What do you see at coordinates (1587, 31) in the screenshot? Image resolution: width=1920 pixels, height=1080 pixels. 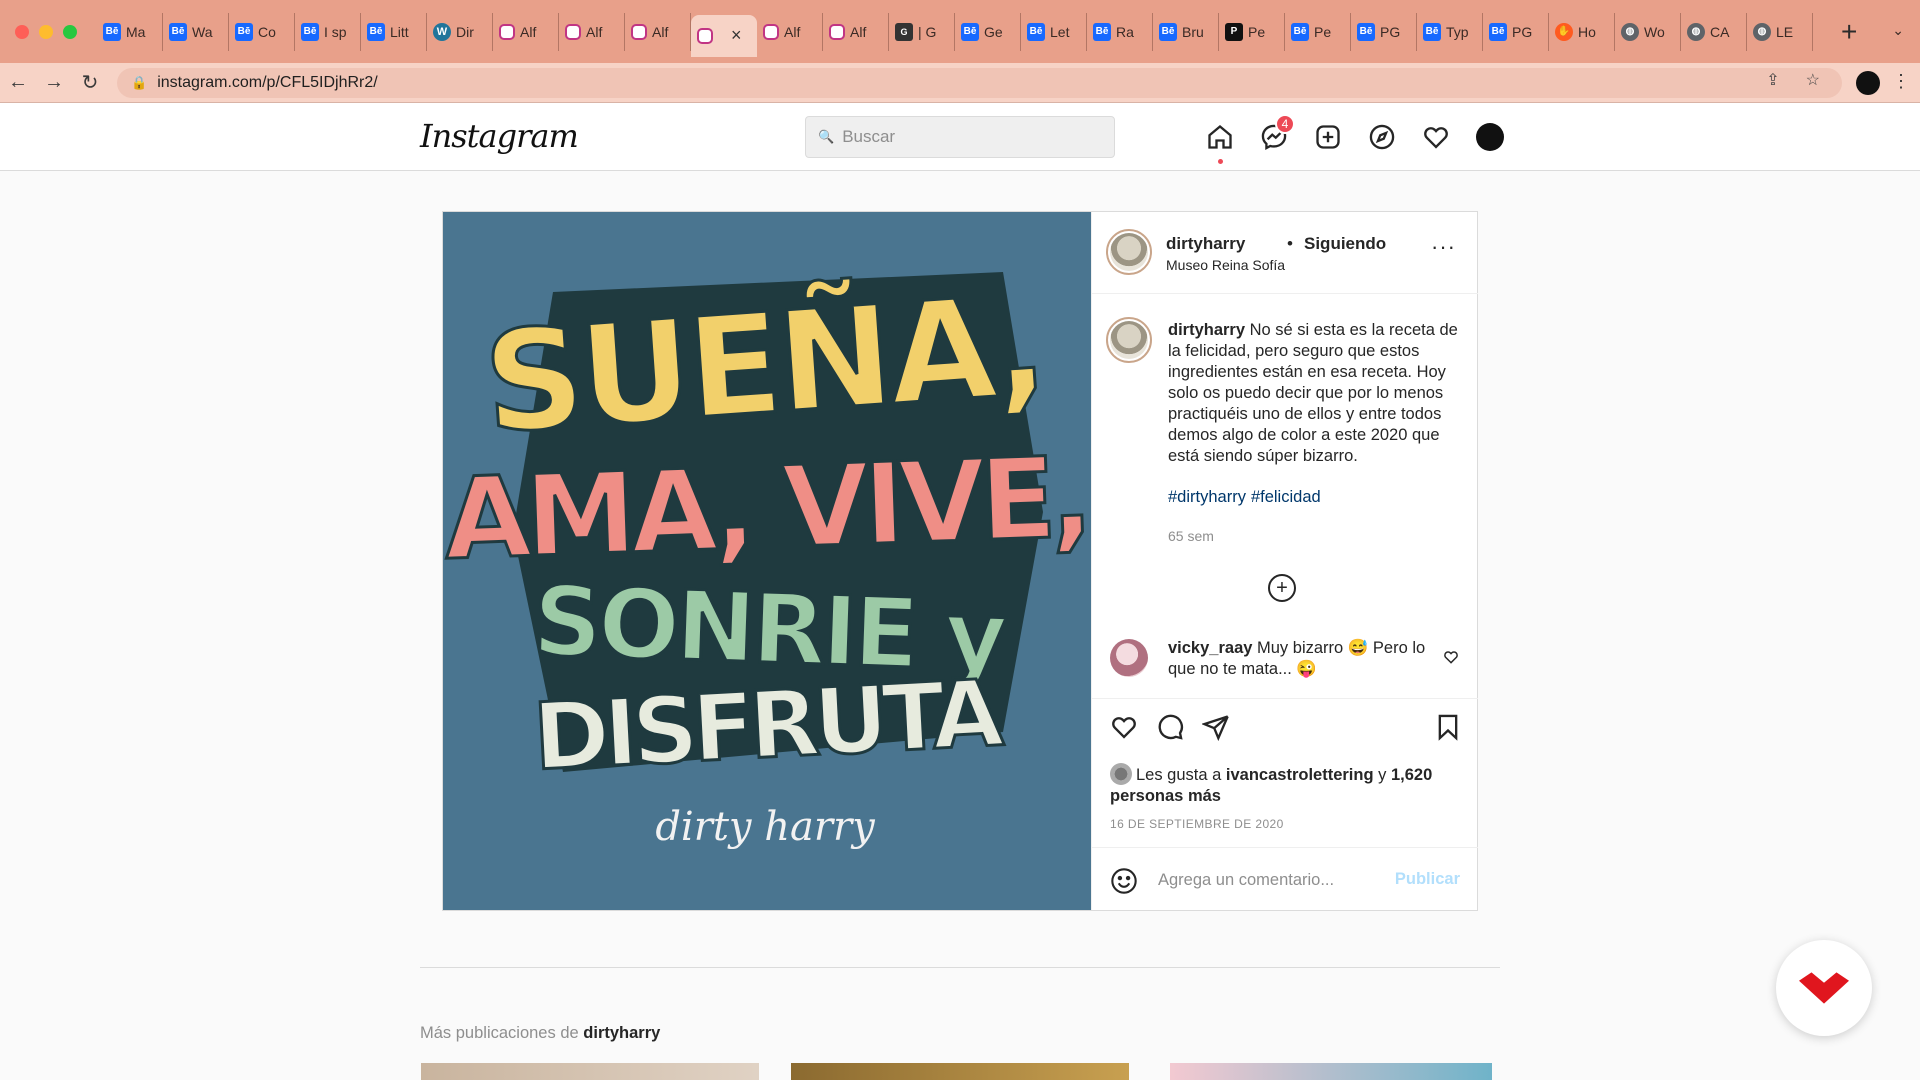 I see `tab-label: Ho` at bounding box center [1587, 31].